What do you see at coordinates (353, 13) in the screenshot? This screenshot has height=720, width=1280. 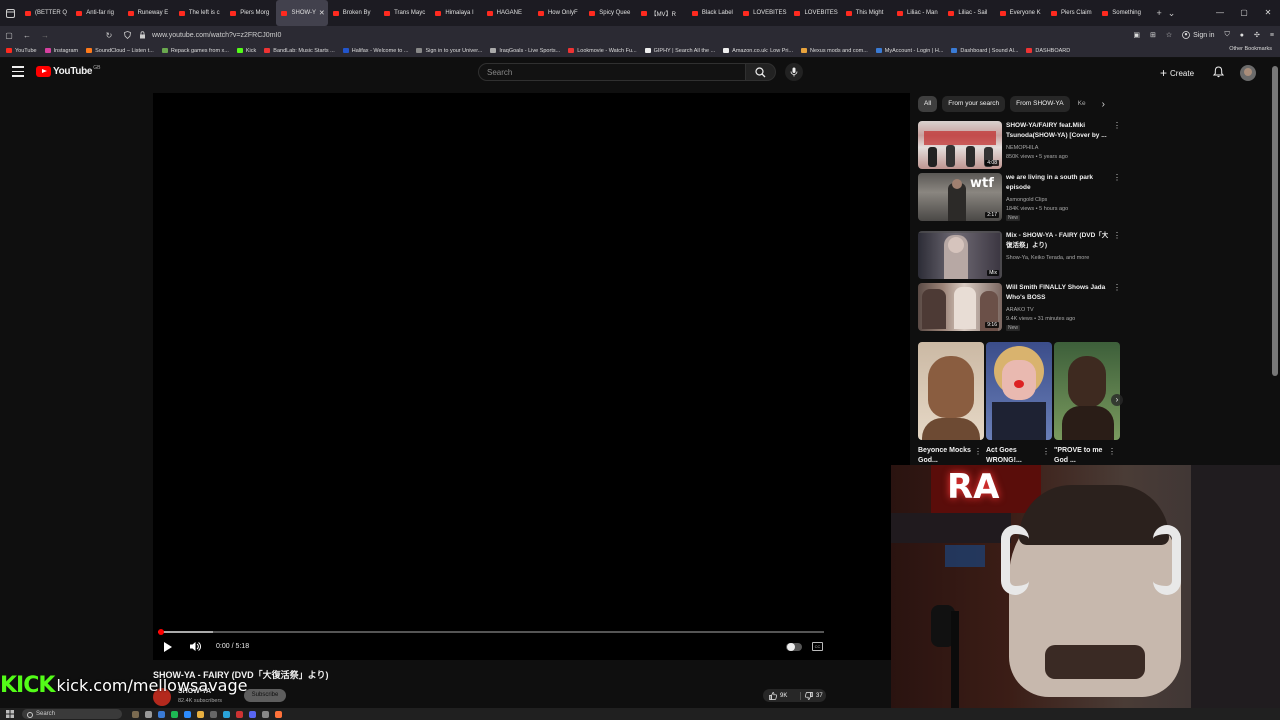 I see `browser-tab: Broken By` at bounding box center [353, 13].